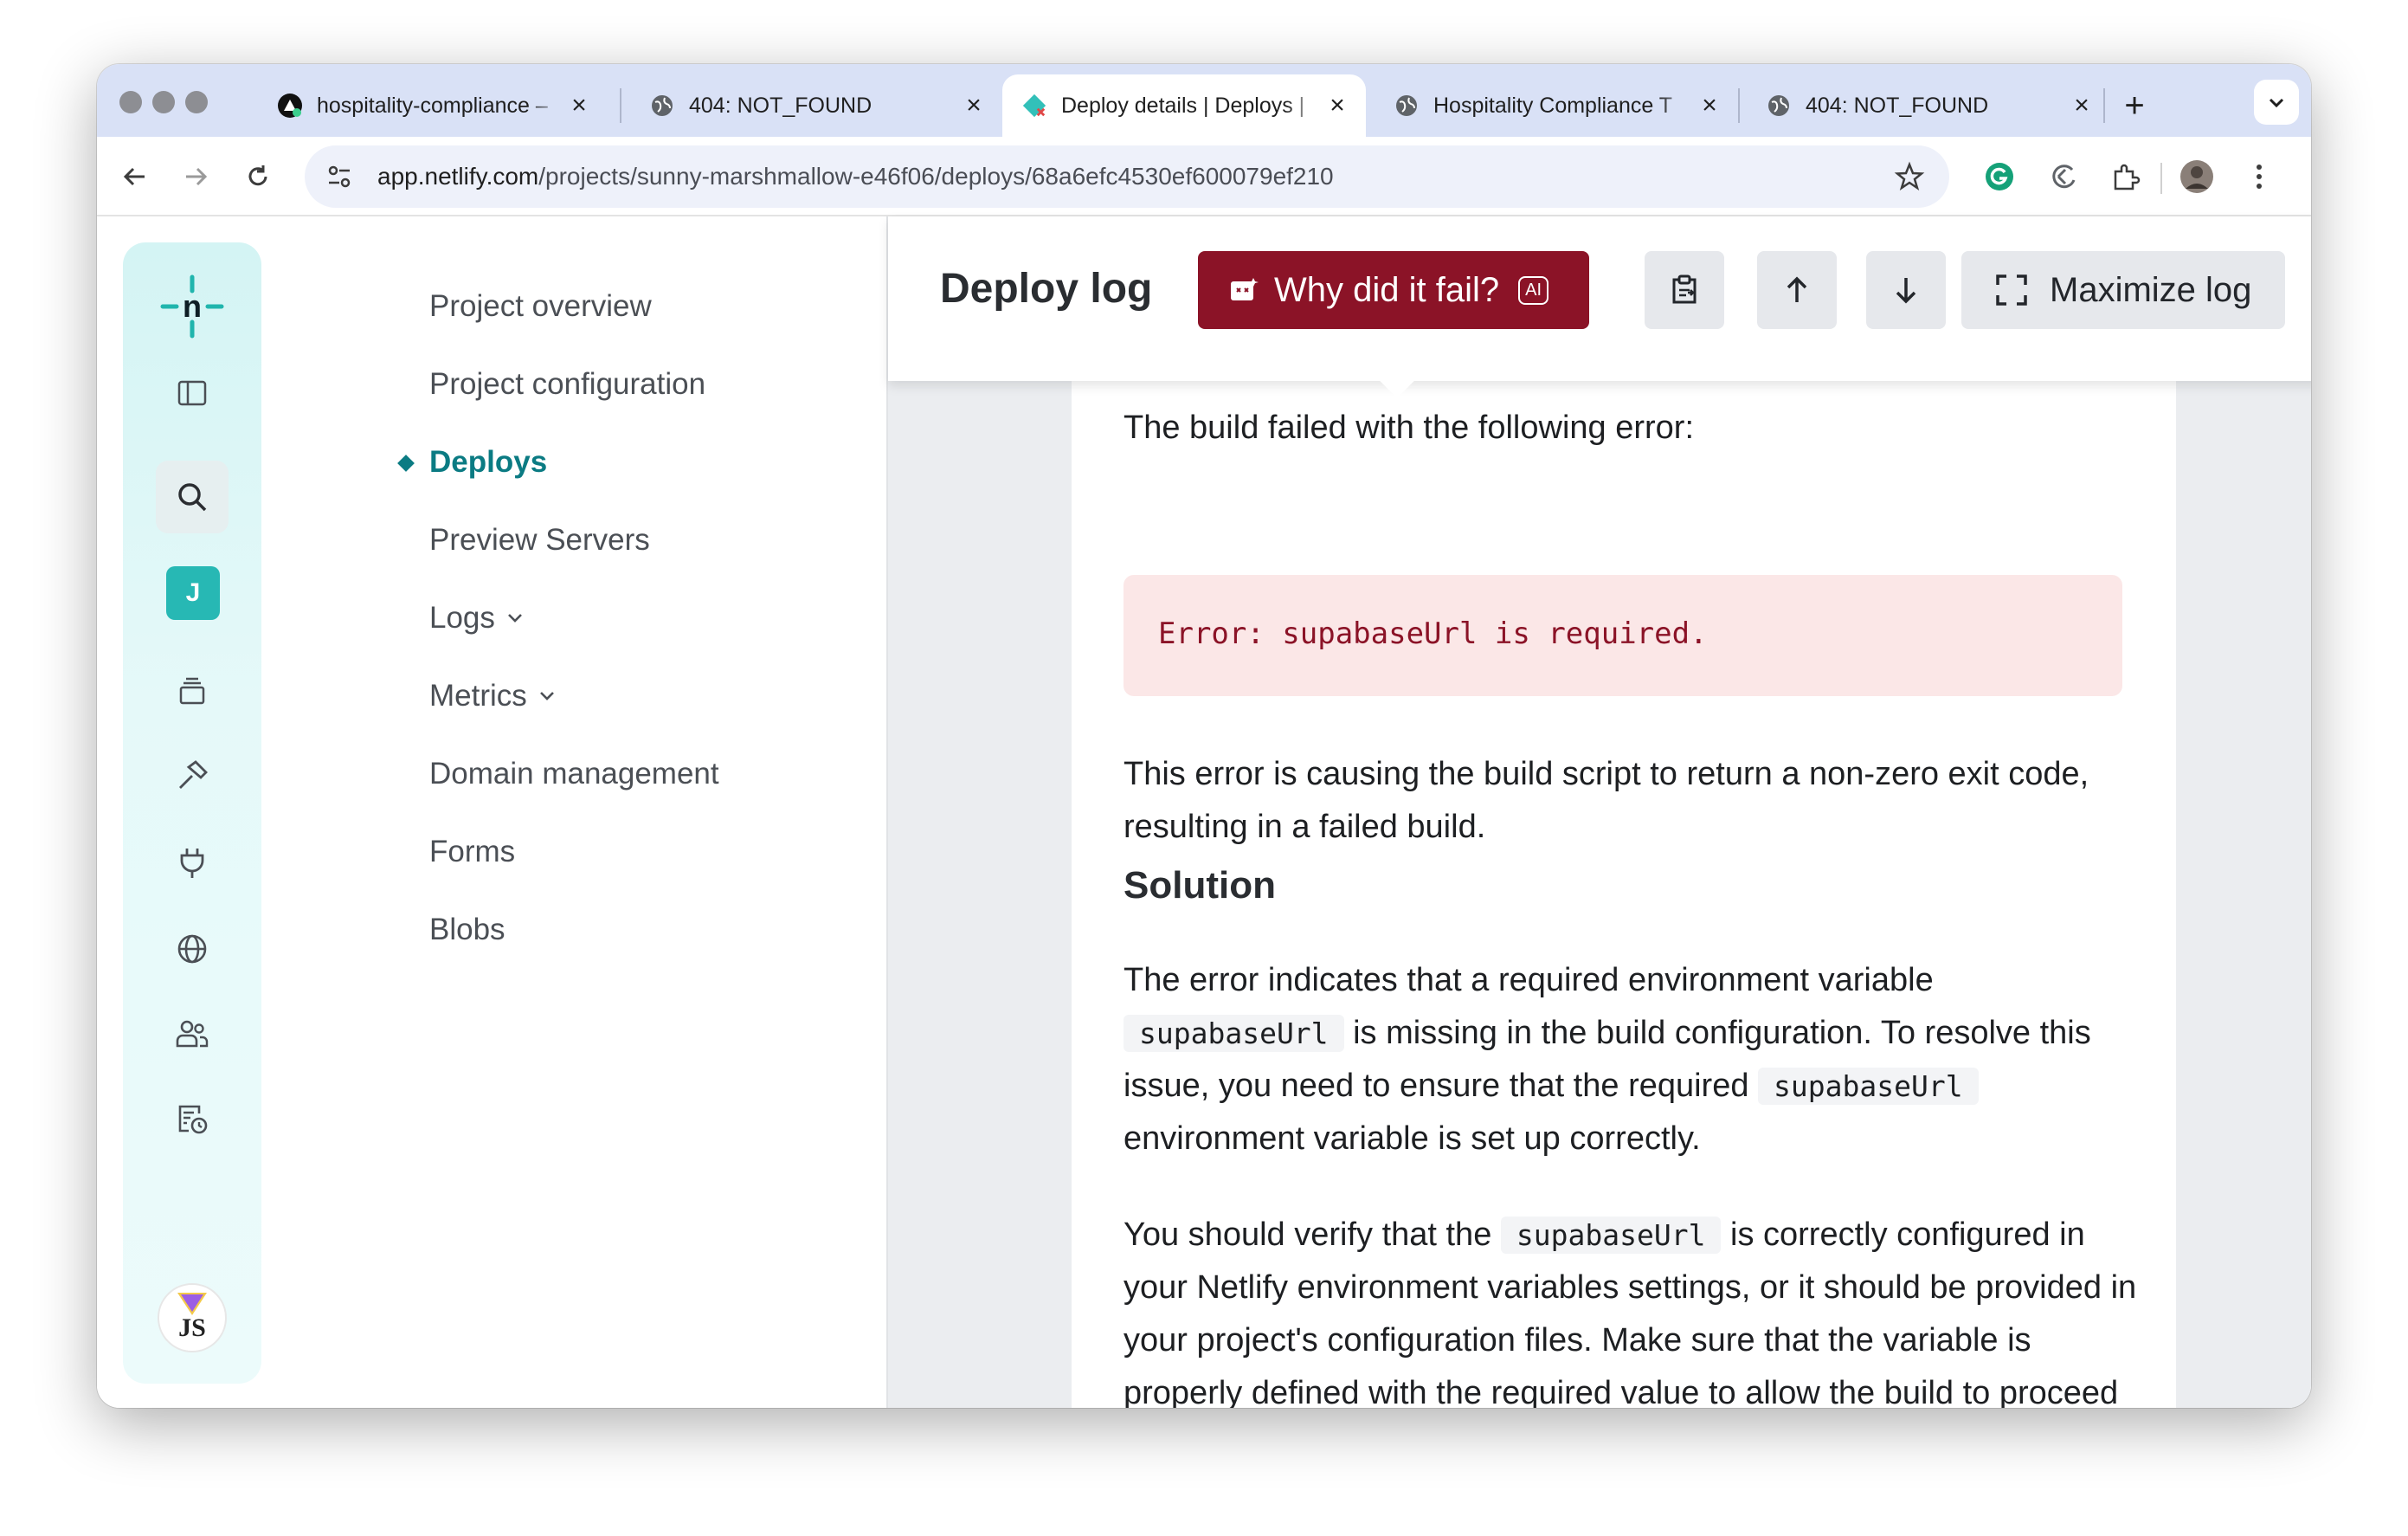 This screenshot has height=1536, width=2408. Describe the element at coordinates (458, 176) in the screenshot. I see `url-host: app.netlify.com` at that location.